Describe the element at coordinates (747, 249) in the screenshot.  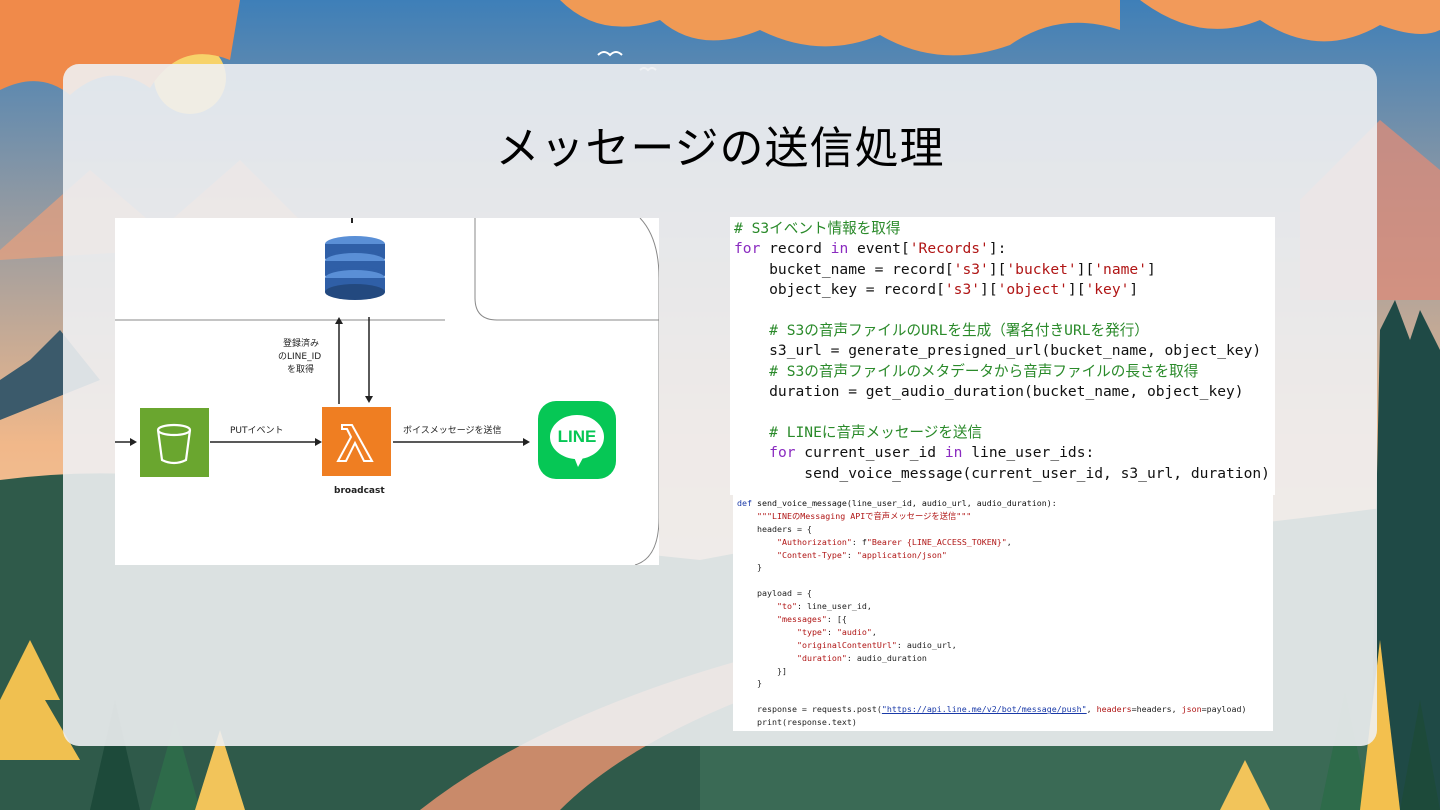
I see `code-token: for` at that location.